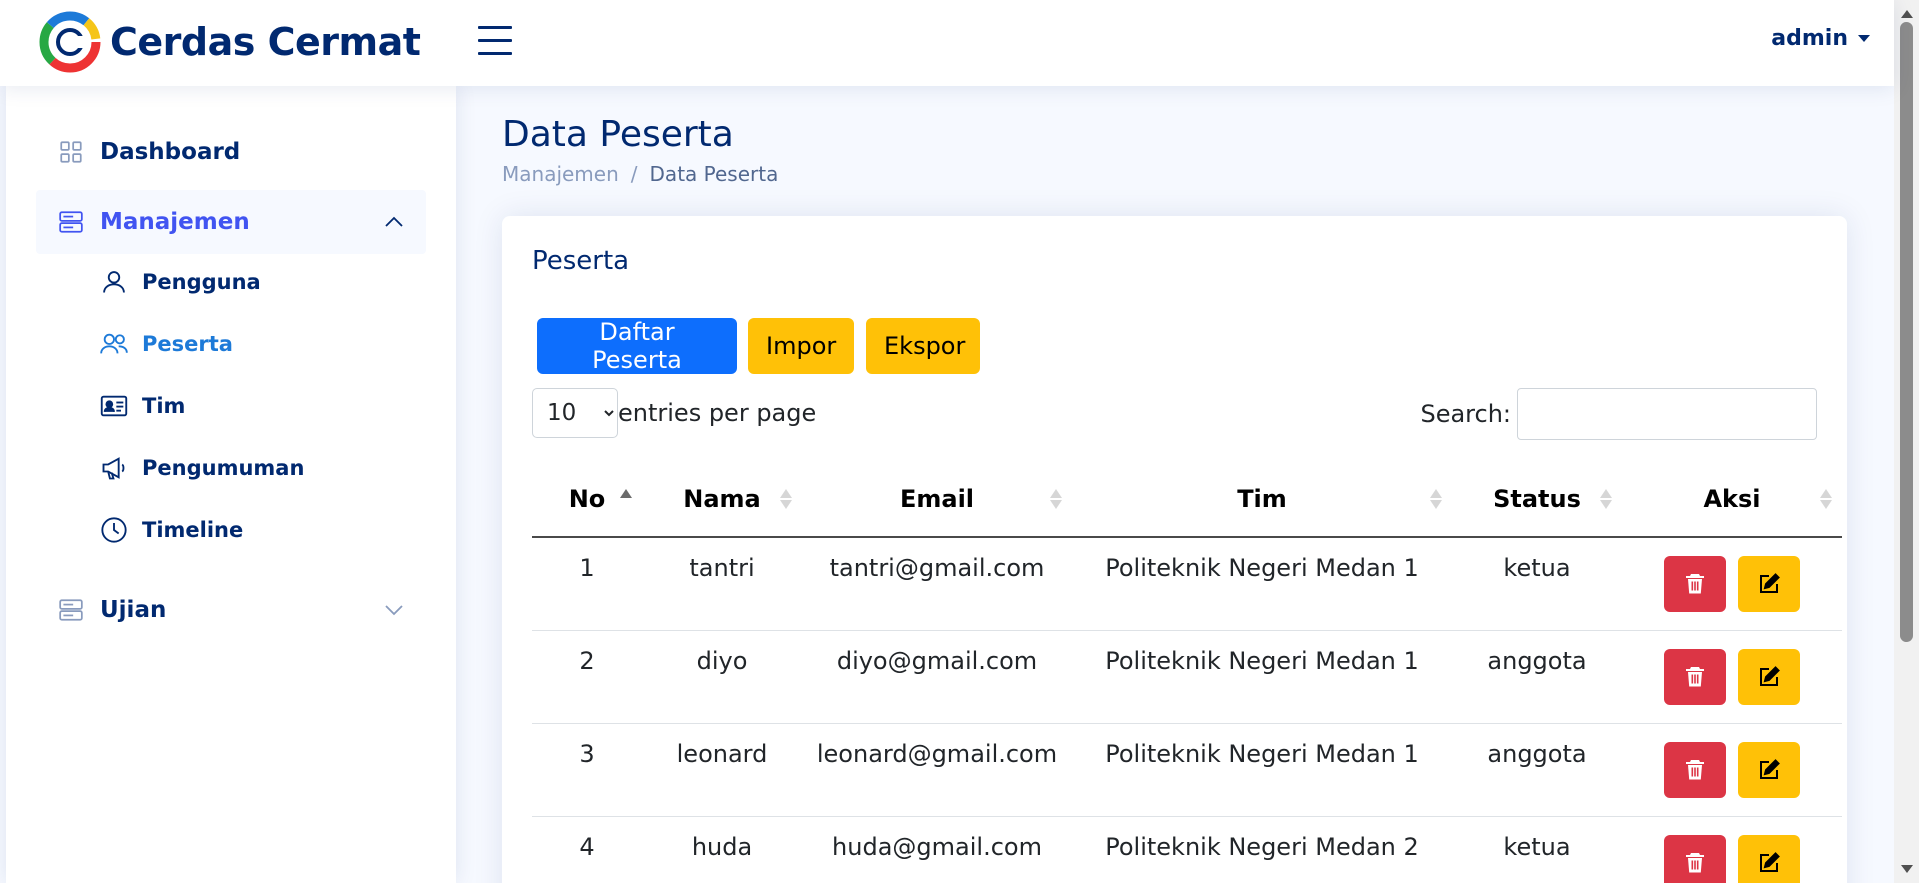  I want to click on daftar-peserta-button: Daftar Peserta, so click(637, 346).